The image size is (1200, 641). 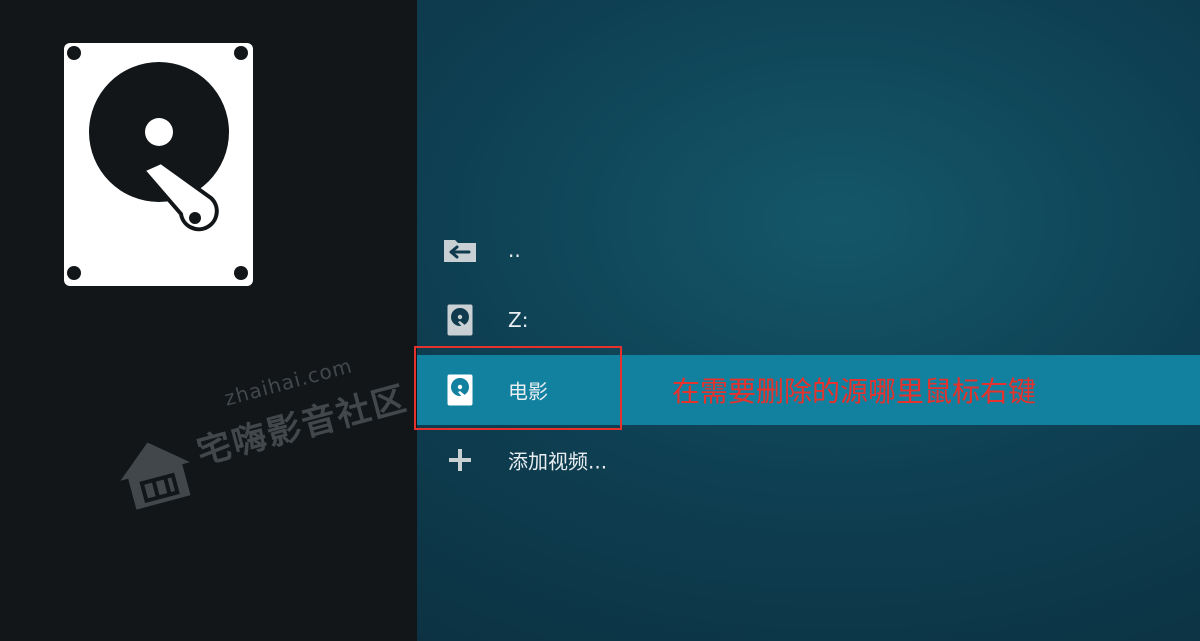 What do you see at coordinates (514, 250) in the screenshot?
I see `list-item-label: ..` at bounding box center [514, 250].